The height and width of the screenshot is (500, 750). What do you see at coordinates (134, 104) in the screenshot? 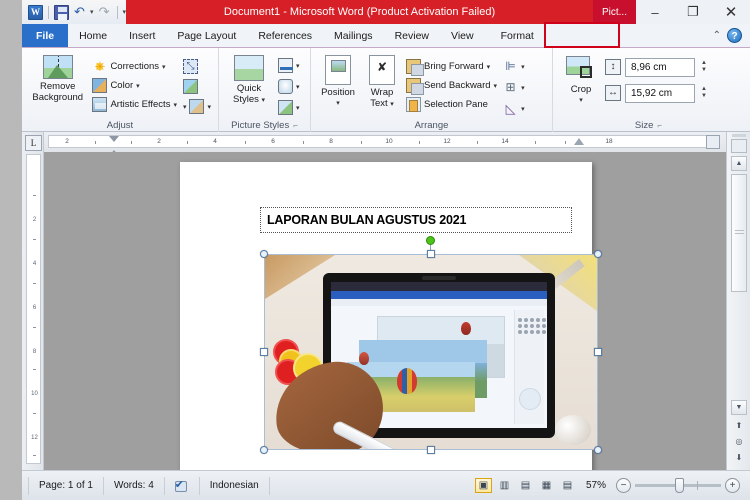
I see `artistic-effects-button: Artistic Effects ▾` at bounding box center [134, 104].